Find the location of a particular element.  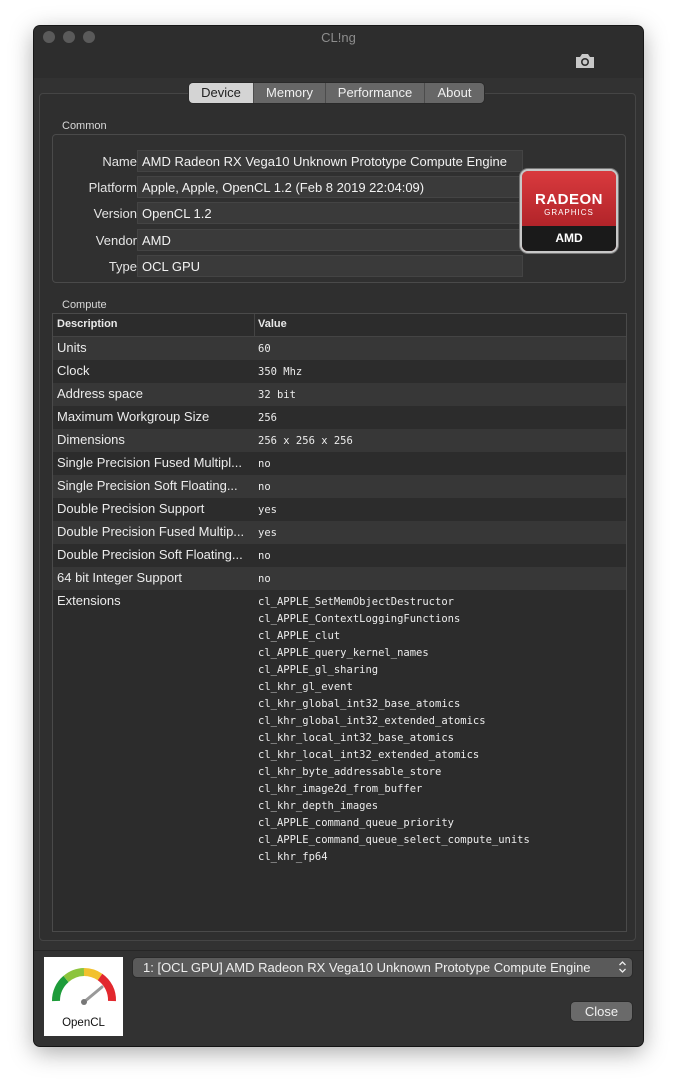

extension-item: cl_khr_local_int32_base_atomics is located at coordinates (356, 738).